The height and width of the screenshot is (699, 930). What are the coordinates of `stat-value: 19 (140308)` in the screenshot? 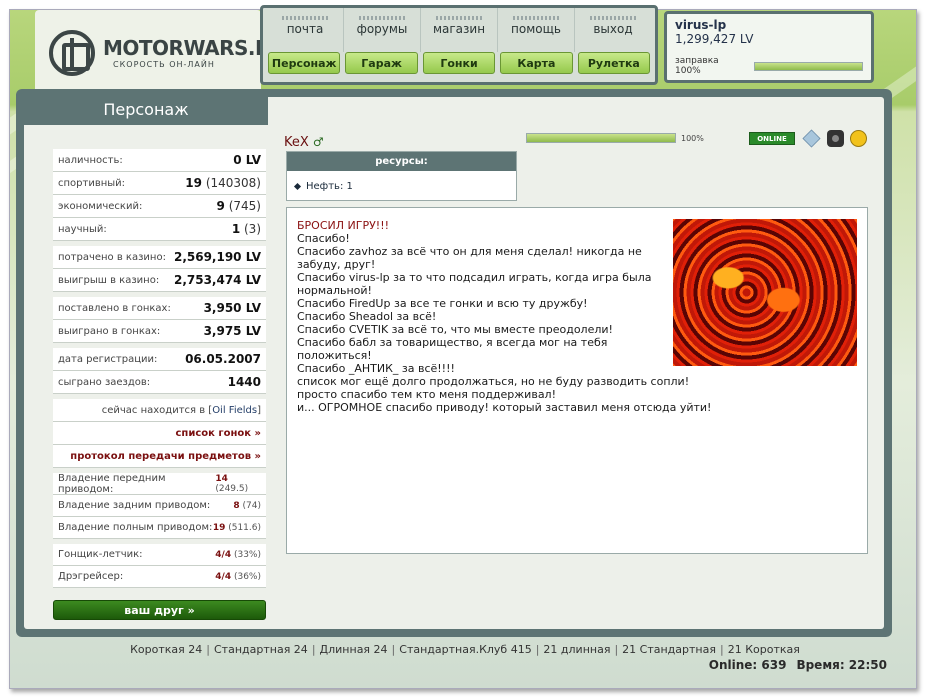 It's located at (223, 183).